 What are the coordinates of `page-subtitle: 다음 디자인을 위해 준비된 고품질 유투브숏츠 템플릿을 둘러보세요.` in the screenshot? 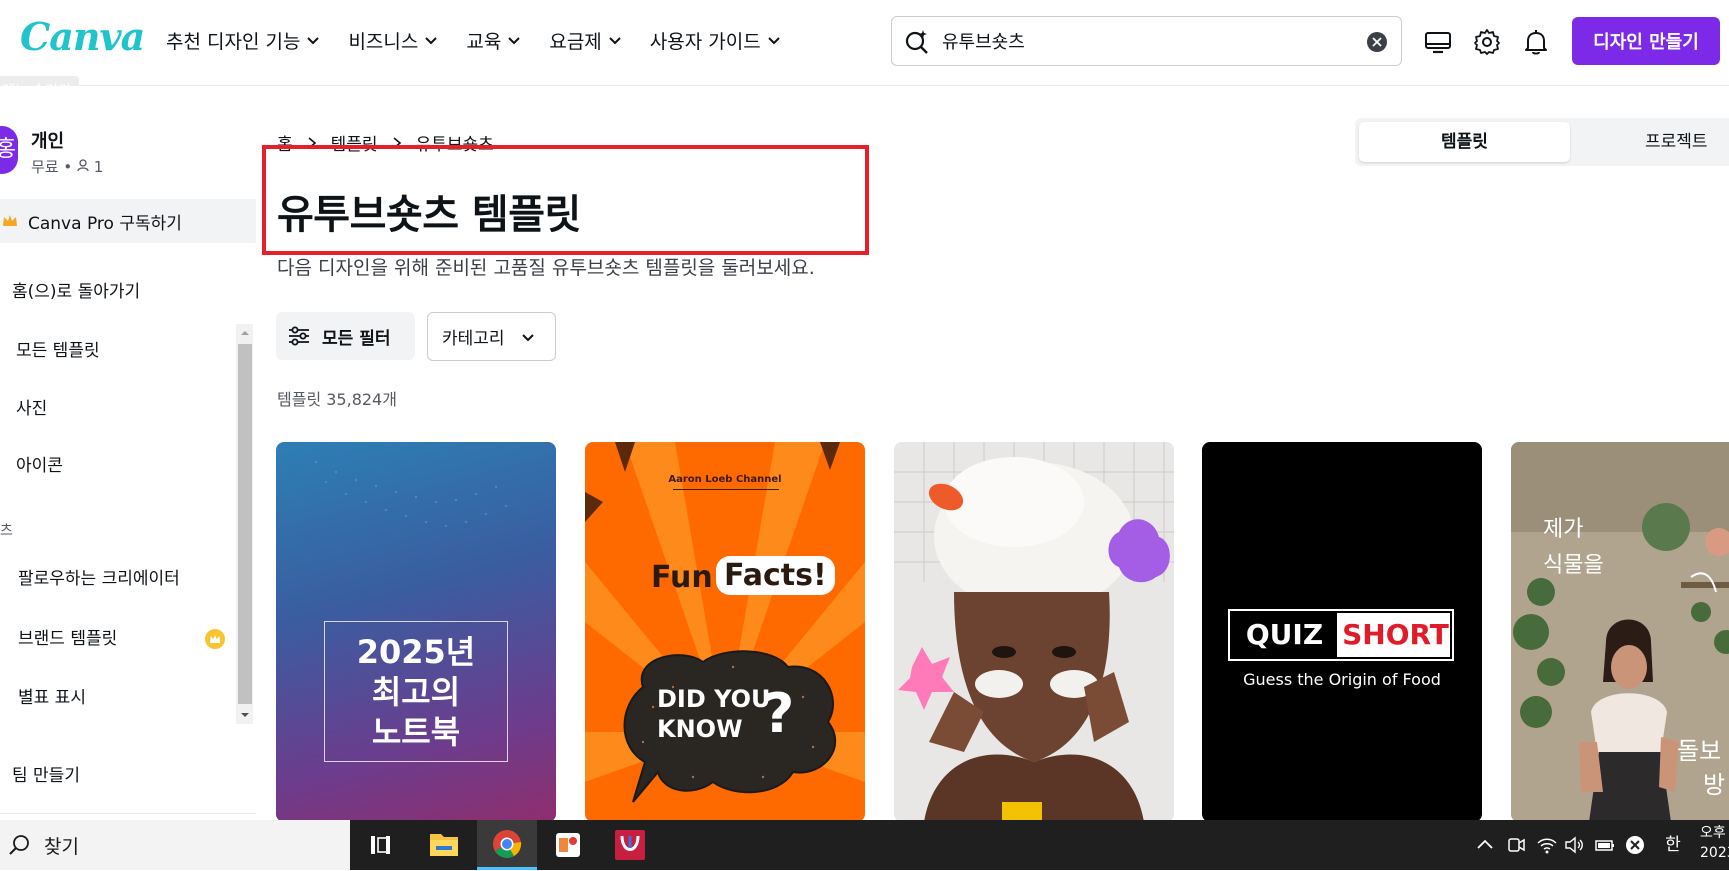 It's located at (546, 268).